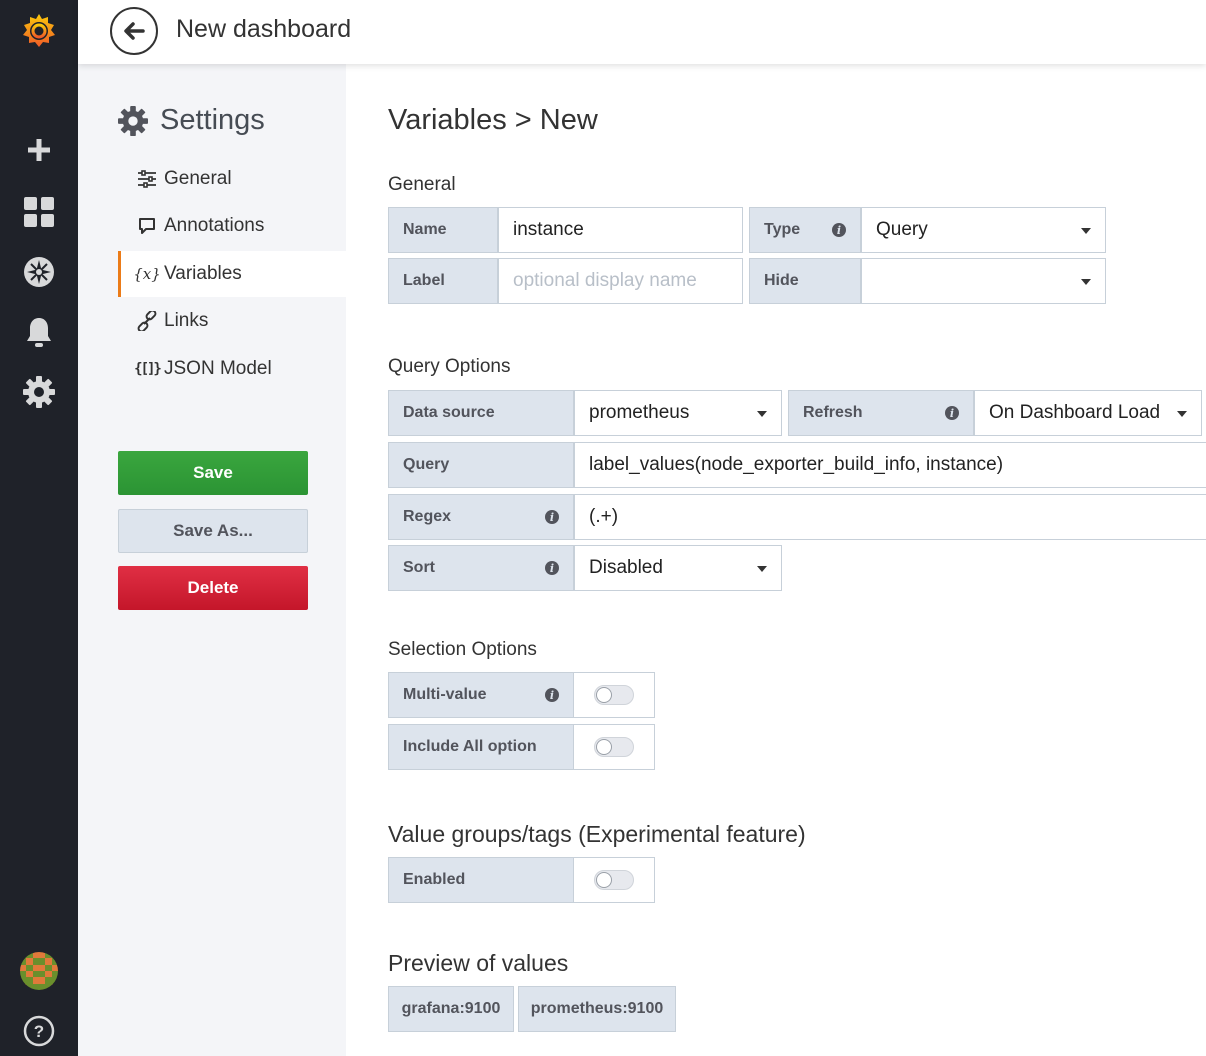  What do you see at coordinates (39, 150) in the screenshot?
I see `create-plus-icon` at bounding box center [39, 150].